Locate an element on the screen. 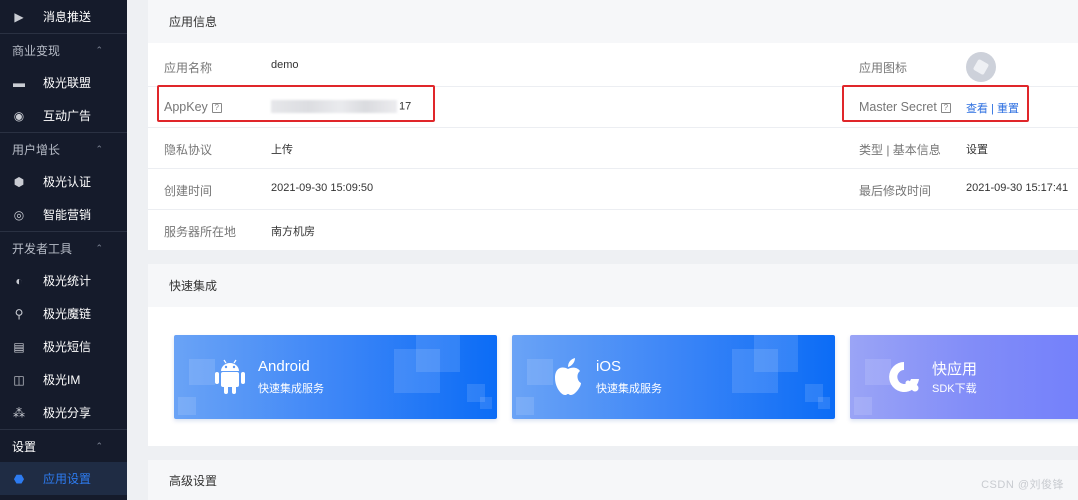 The image size is (1078, 500). sidebar-item: ◉ 互动广告 is located at coordinates (63, 115).